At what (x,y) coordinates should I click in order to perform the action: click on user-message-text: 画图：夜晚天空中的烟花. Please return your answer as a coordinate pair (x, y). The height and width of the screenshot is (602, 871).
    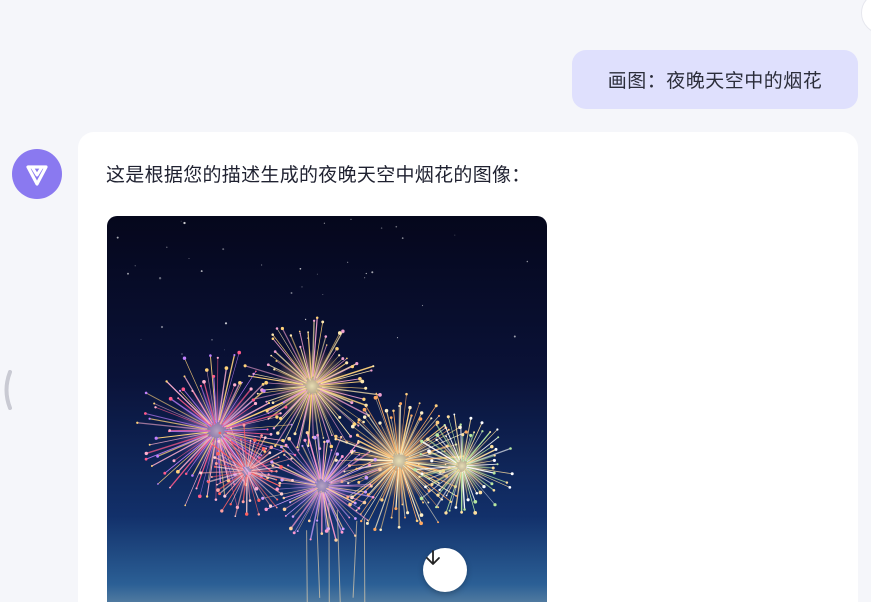
    Looking at the image, I should click on (715, 81).